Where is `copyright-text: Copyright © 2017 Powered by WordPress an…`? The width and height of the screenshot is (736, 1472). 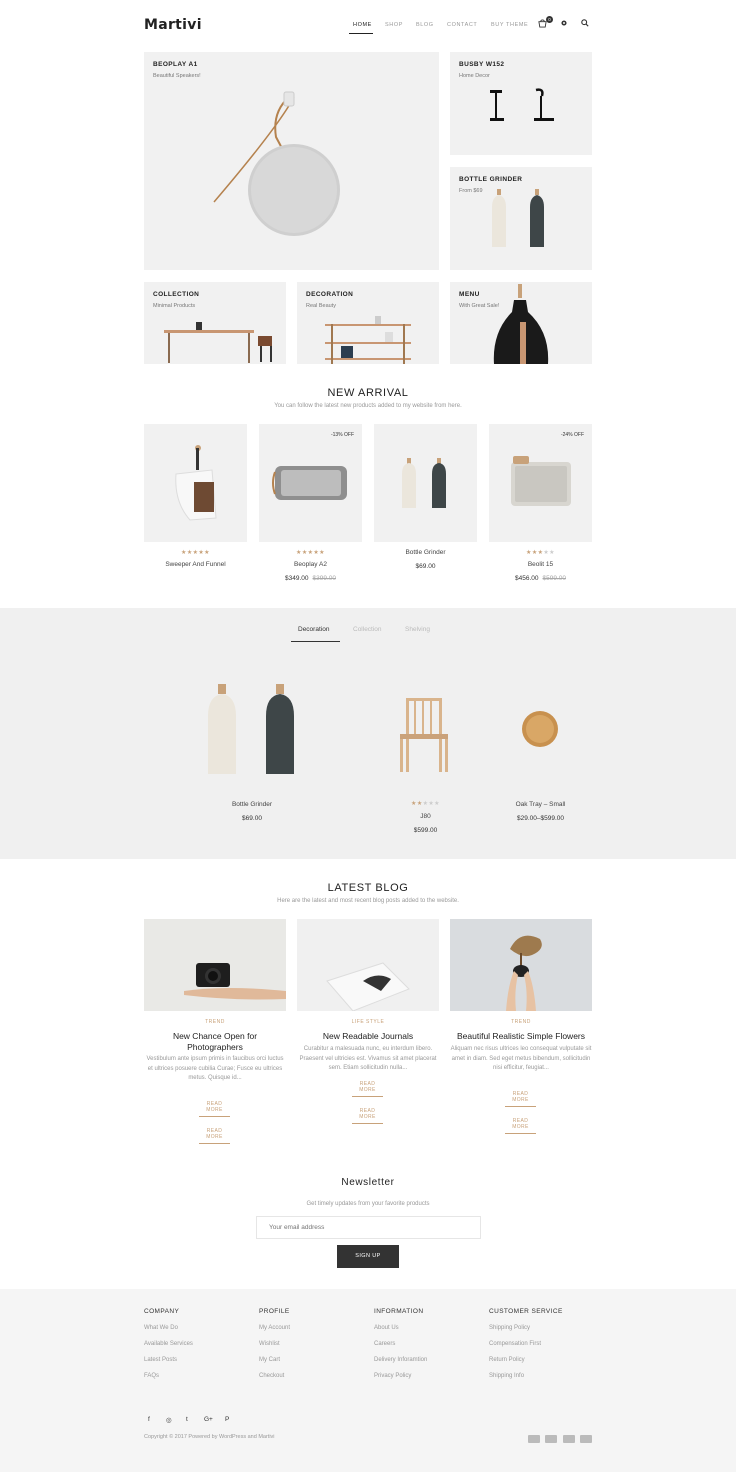
copyright-text: Copyright © 2017 Powered by WordPress an… is located at coordinates (209, 1437).